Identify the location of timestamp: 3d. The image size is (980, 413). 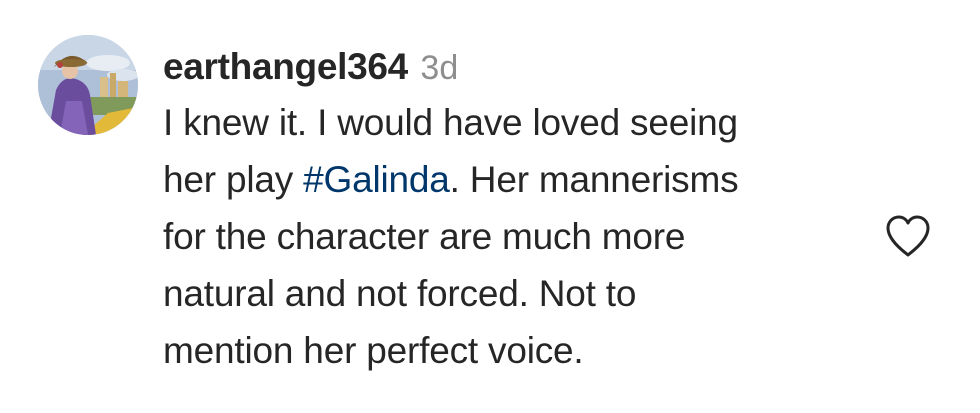
(439, 68).